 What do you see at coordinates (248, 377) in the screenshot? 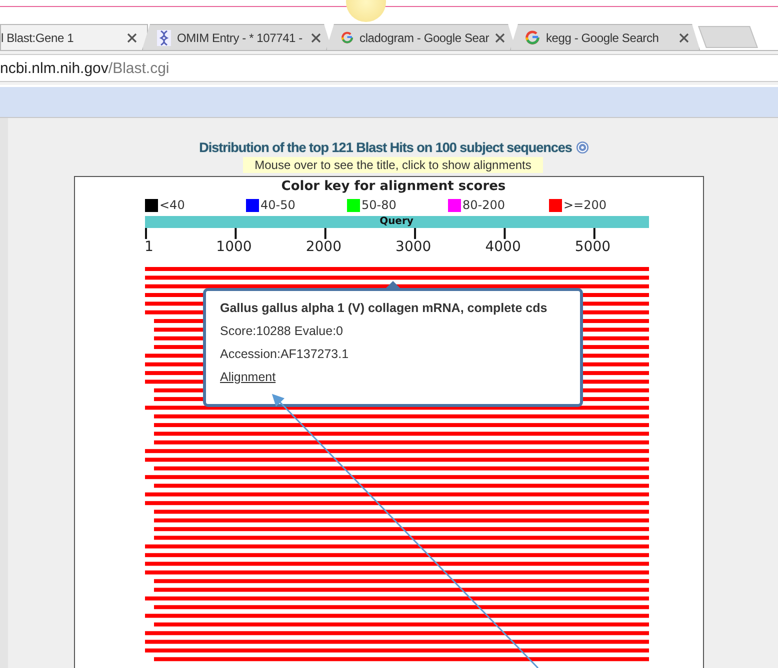
I see `alignment-link: Alignment` at bounding box center [248, 377].